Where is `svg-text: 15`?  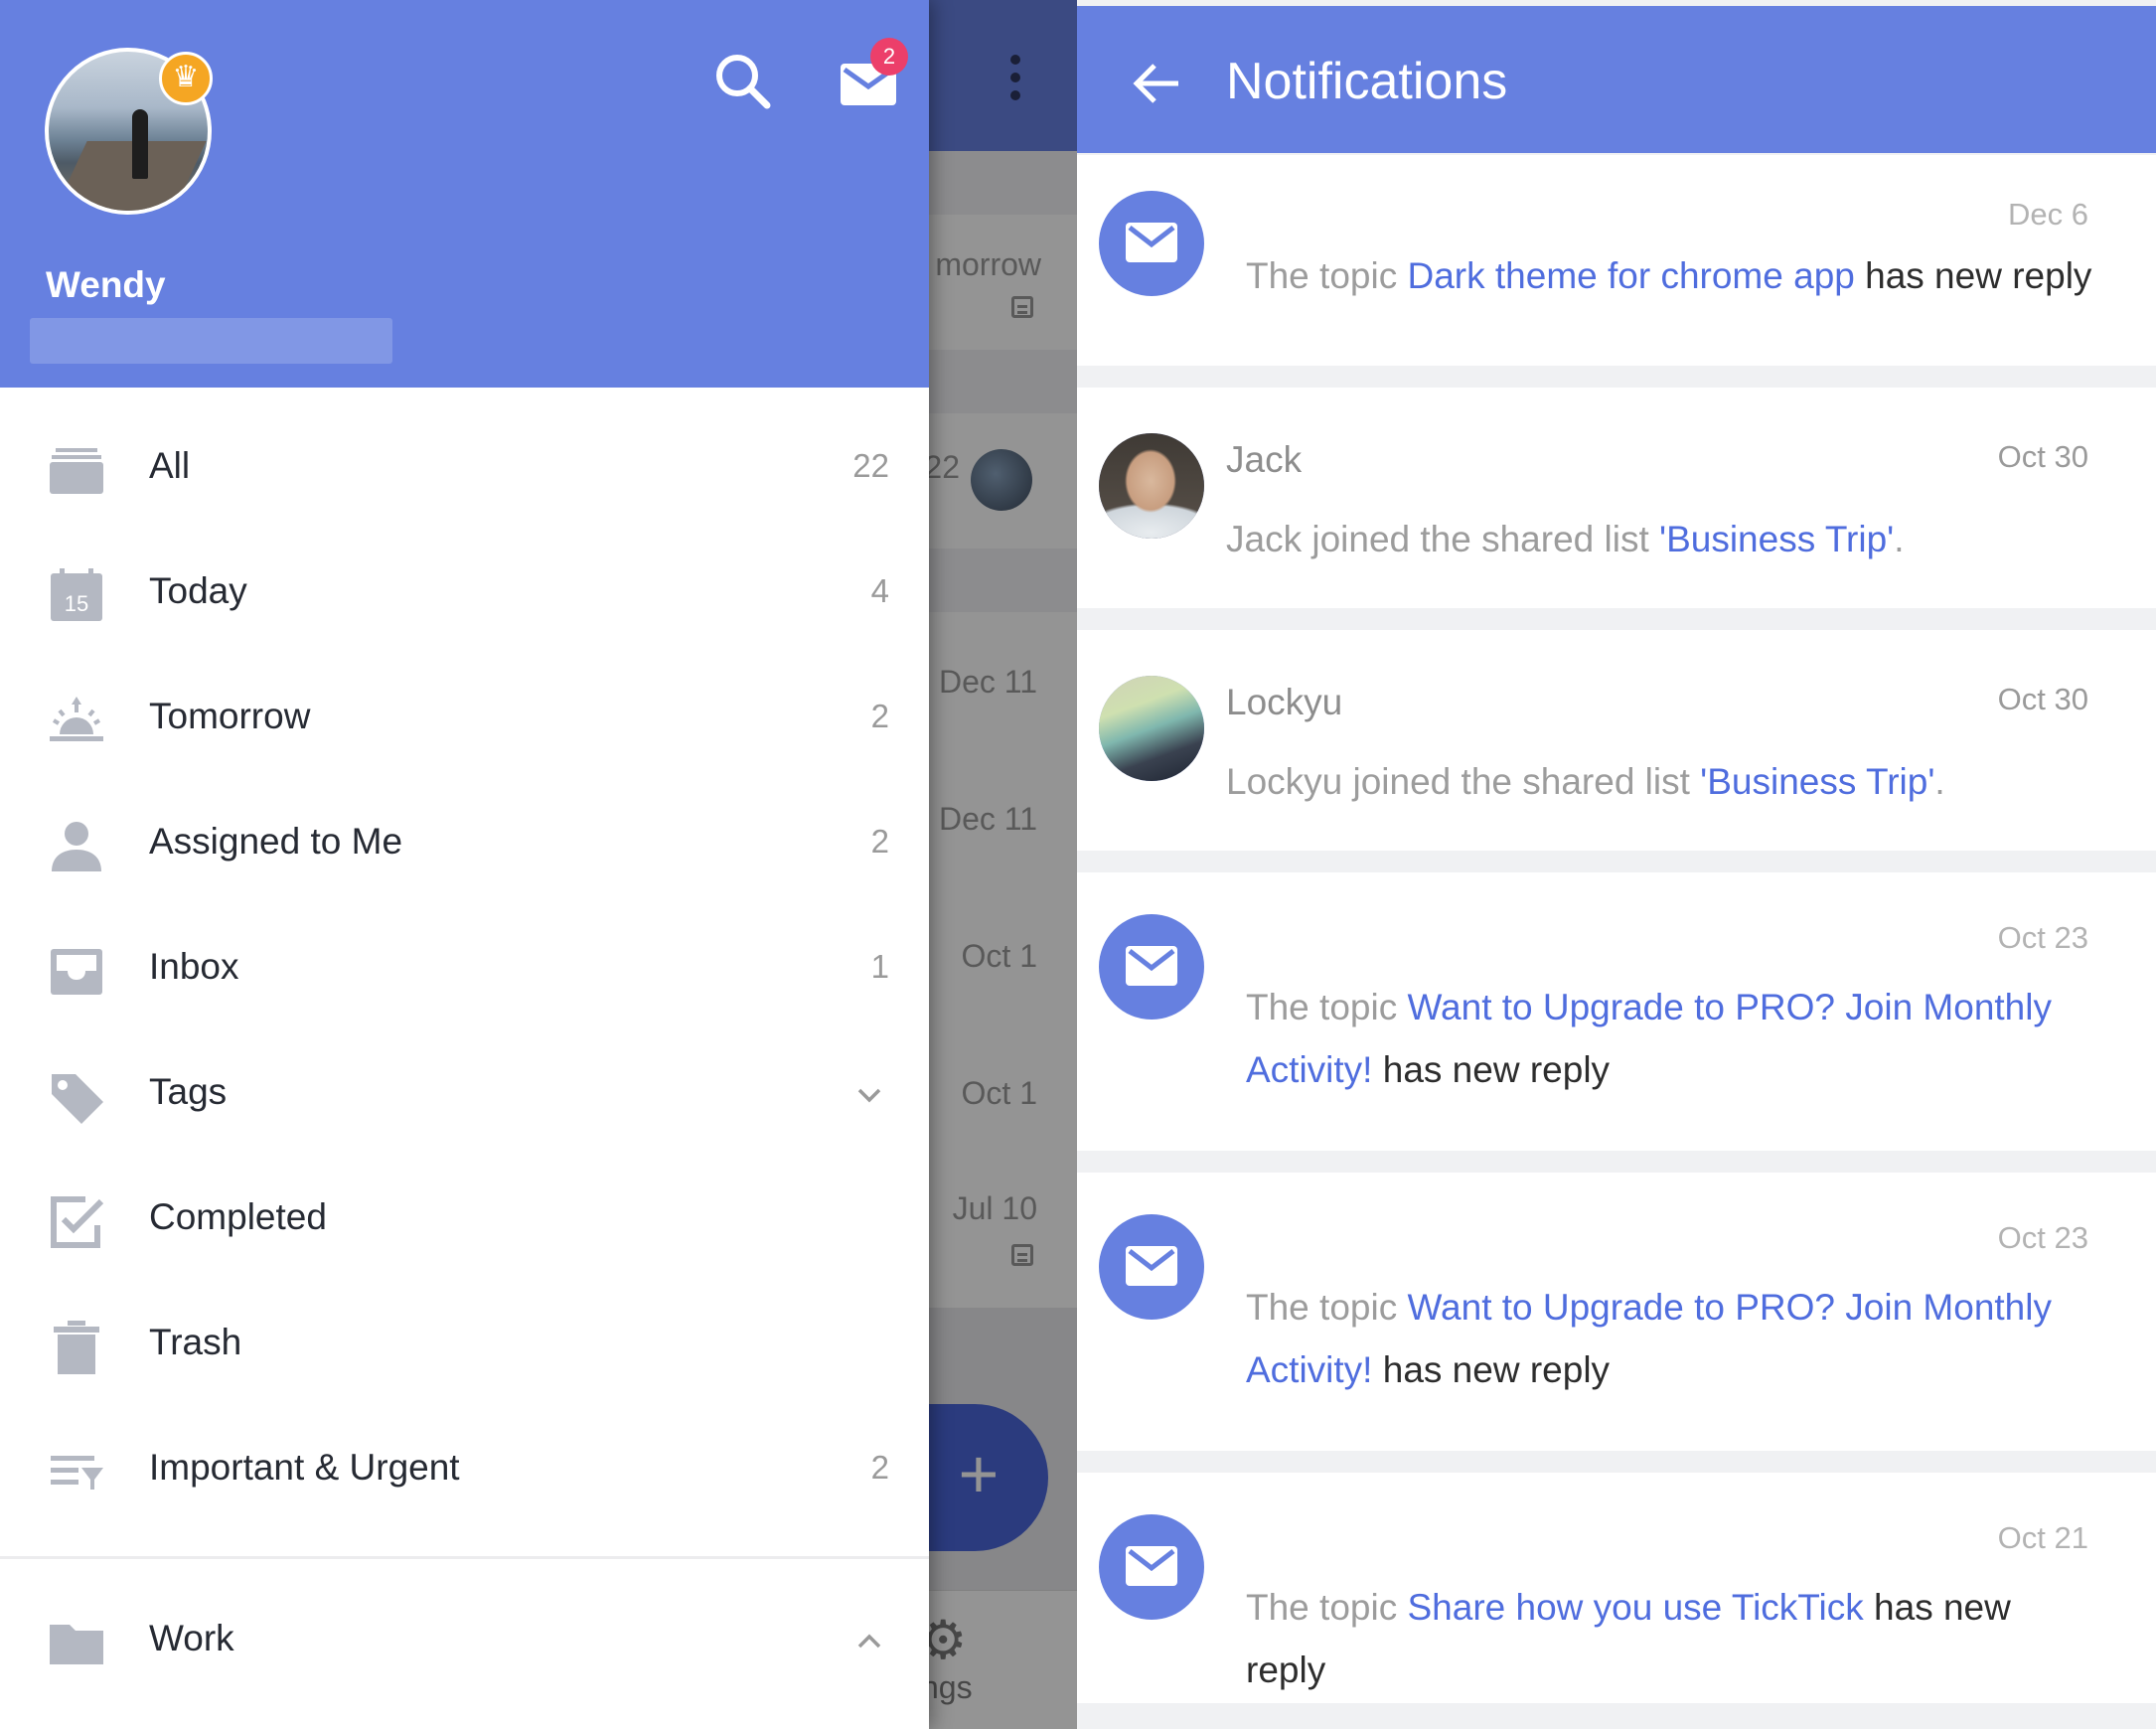
svg-text: 15 is located at coordinates (77, 603).